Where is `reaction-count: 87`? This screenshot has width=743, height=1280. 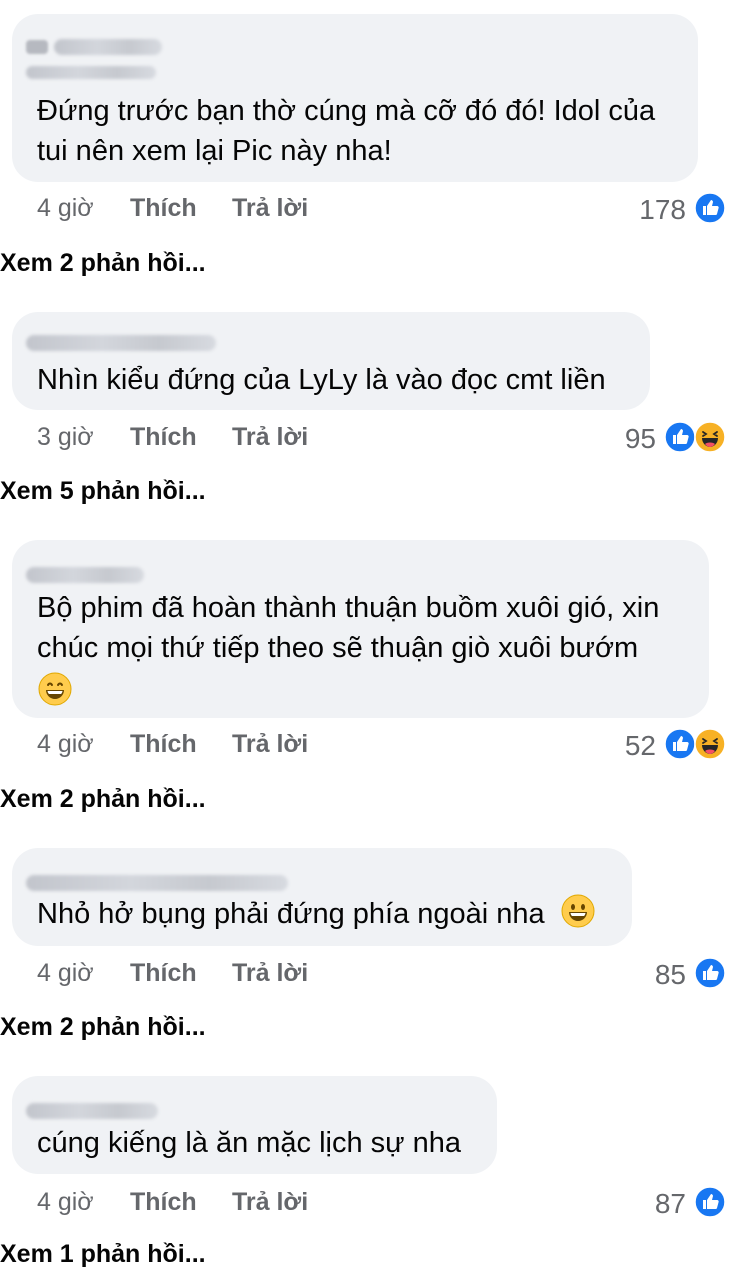
reaction-count: 87 is located at coordinates (658, 1204).